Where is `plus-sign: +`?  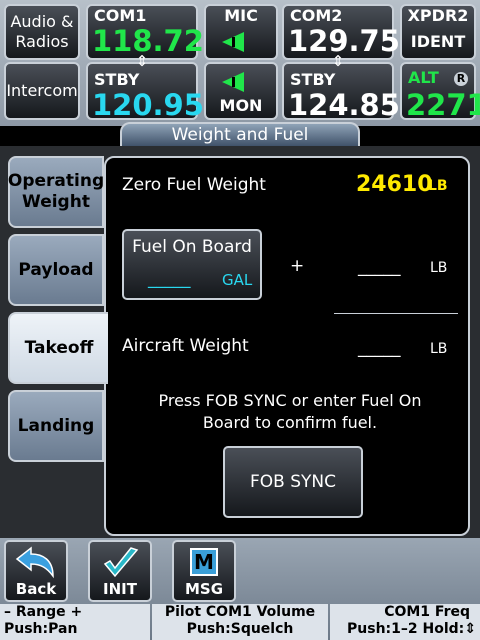 plus-sign: + is located at coordinates (297, 266).